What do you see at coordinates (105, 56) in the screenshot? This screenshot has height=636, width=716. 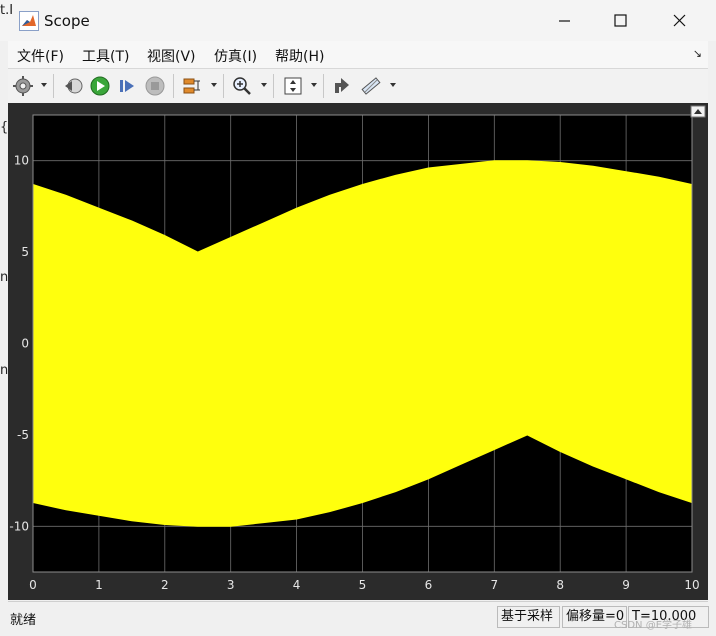 I see `menu-tools: 工具(T)` at bounding box center [105, 56].